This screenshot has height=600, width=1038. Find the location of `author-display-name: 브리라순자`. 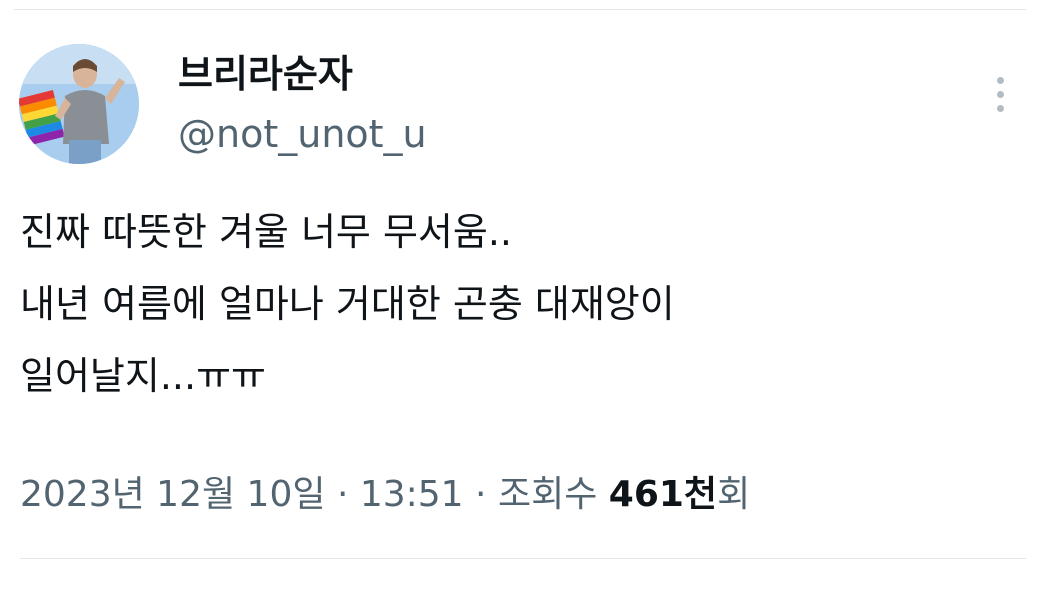

author-display-name: 브리라순자 is located at coordinates (265, 74).